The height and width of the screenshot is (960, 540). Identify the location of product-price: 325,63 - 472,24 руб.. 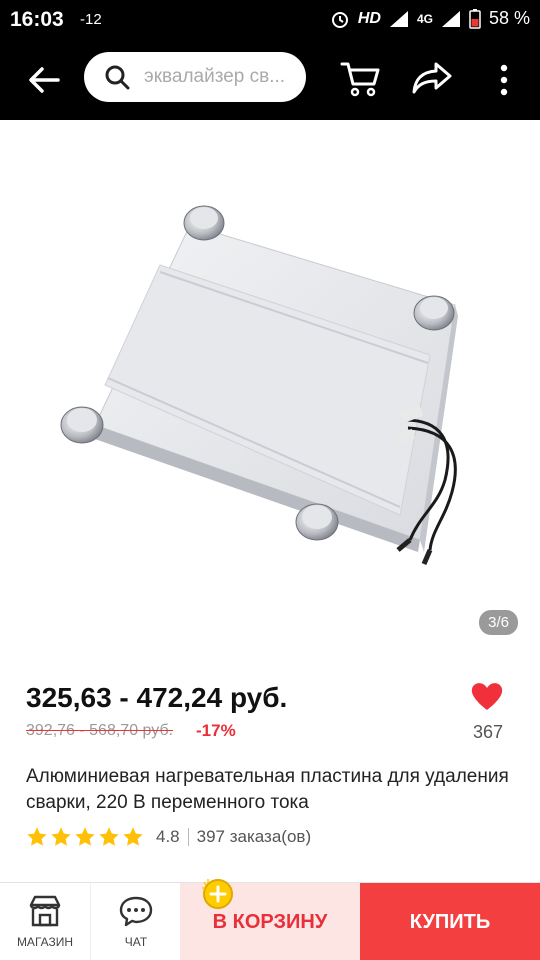
(157, 697).